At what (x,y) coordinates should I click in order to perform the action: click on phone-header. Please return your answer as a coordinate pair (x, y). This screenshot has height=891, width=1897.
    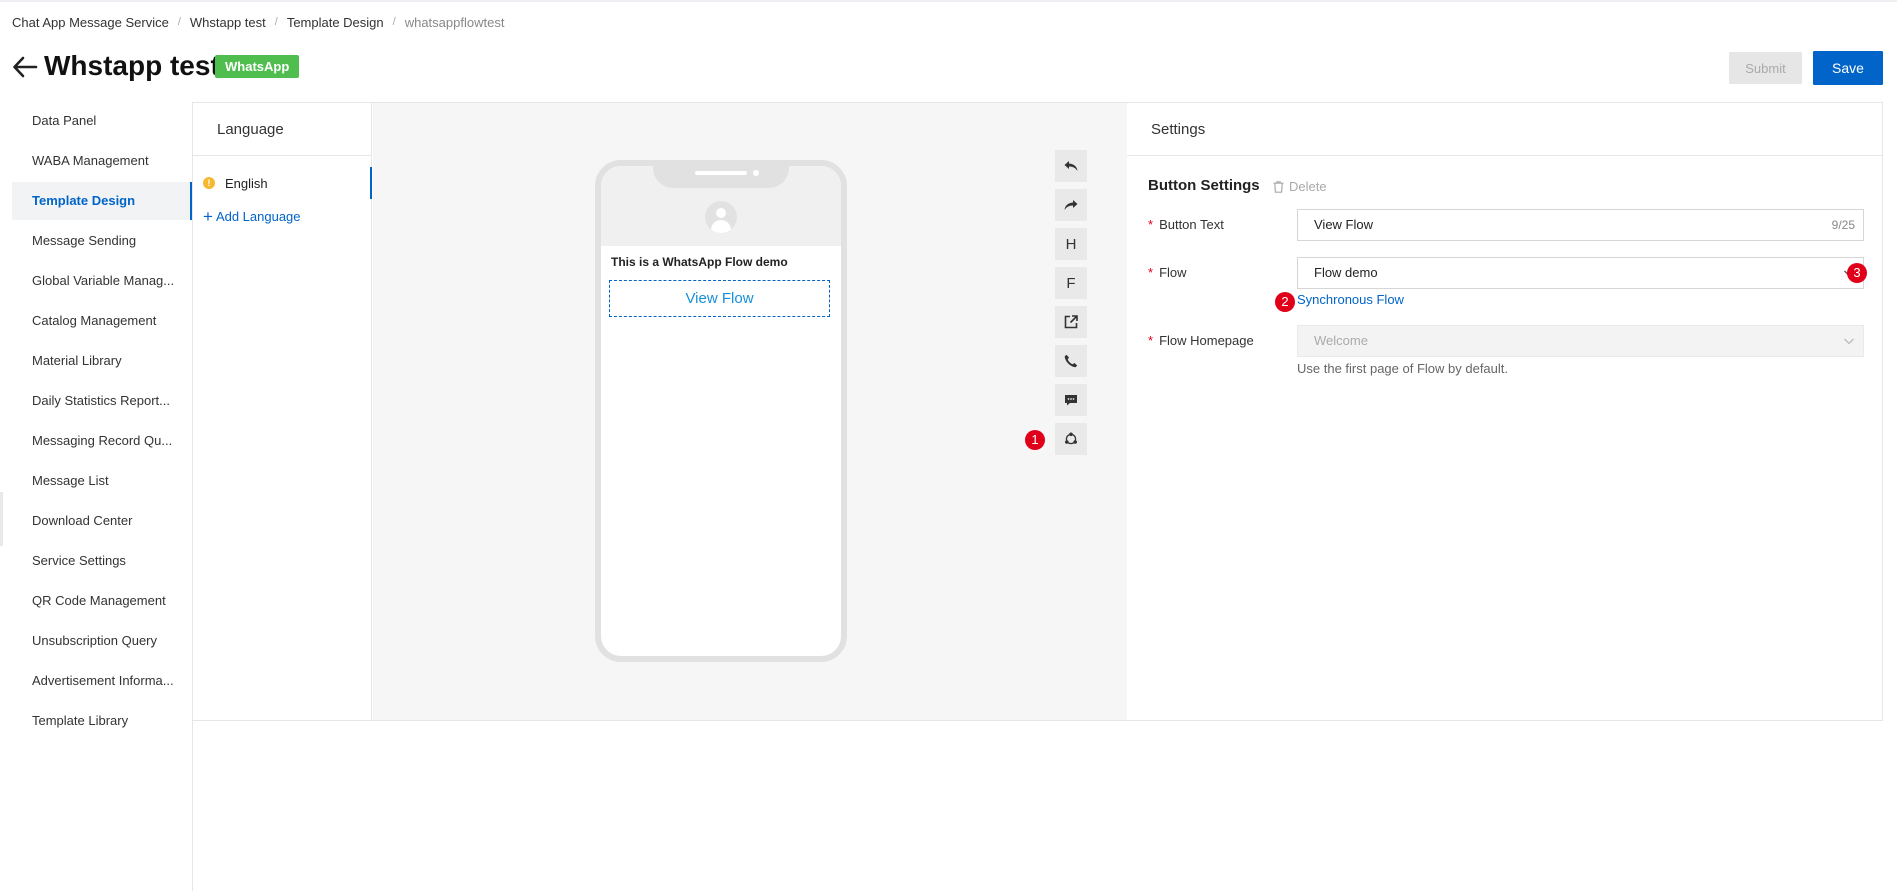
    Looking at the image, I should click on (721, 206).